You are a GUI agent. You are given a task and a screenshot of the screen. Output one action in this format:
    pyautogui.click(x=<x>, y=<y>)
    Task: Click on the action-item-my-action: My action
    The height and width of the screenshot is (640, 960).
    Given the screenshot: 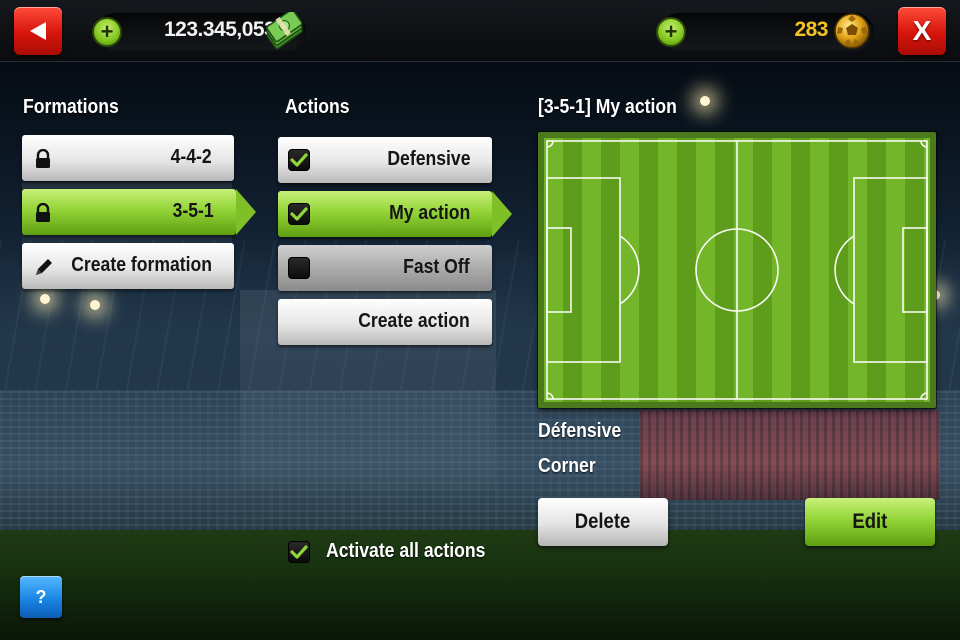 What is the action you would take?
    pyautogui.click(x=395, y=214)
    